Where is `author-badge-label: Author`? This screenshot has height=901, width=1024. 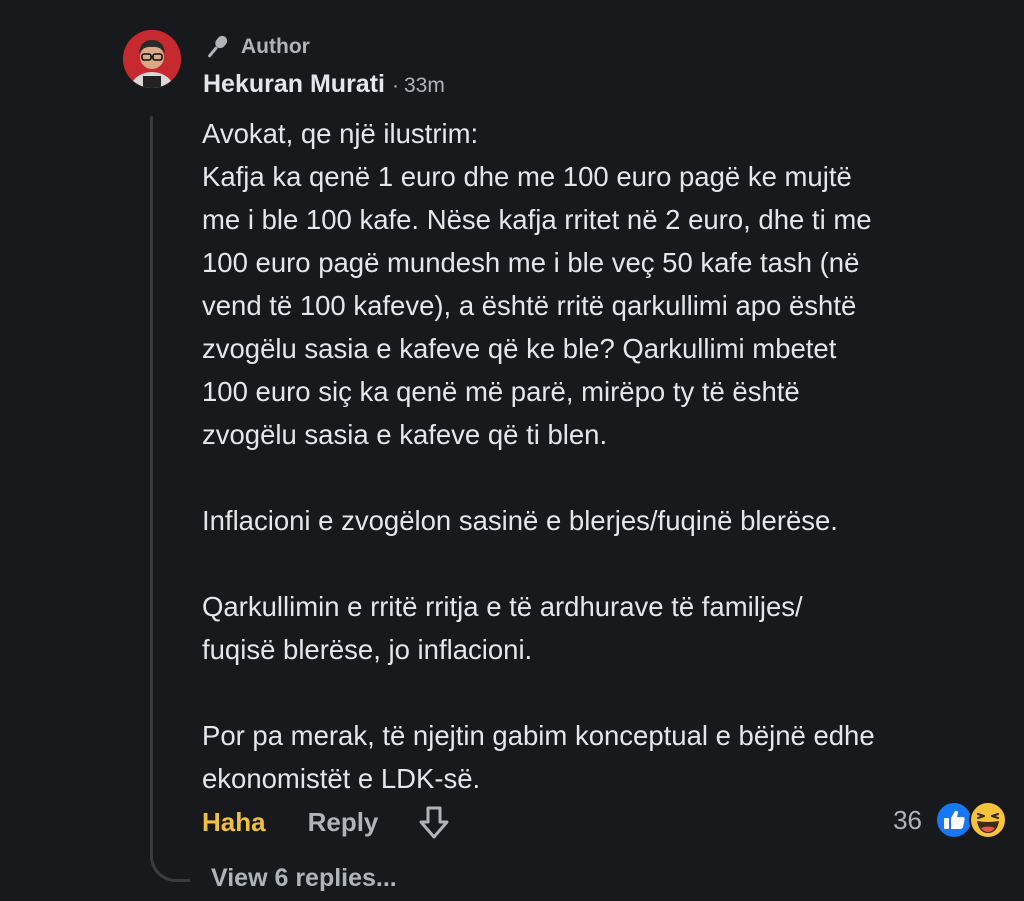
author-badge-label: Author is located at coordinates (275, 46).